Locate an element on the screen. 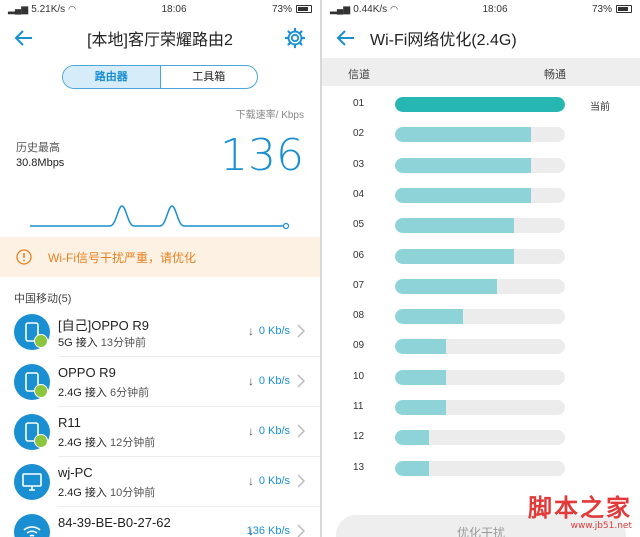  channel-number: 04 is located at coordinates (359, 194).